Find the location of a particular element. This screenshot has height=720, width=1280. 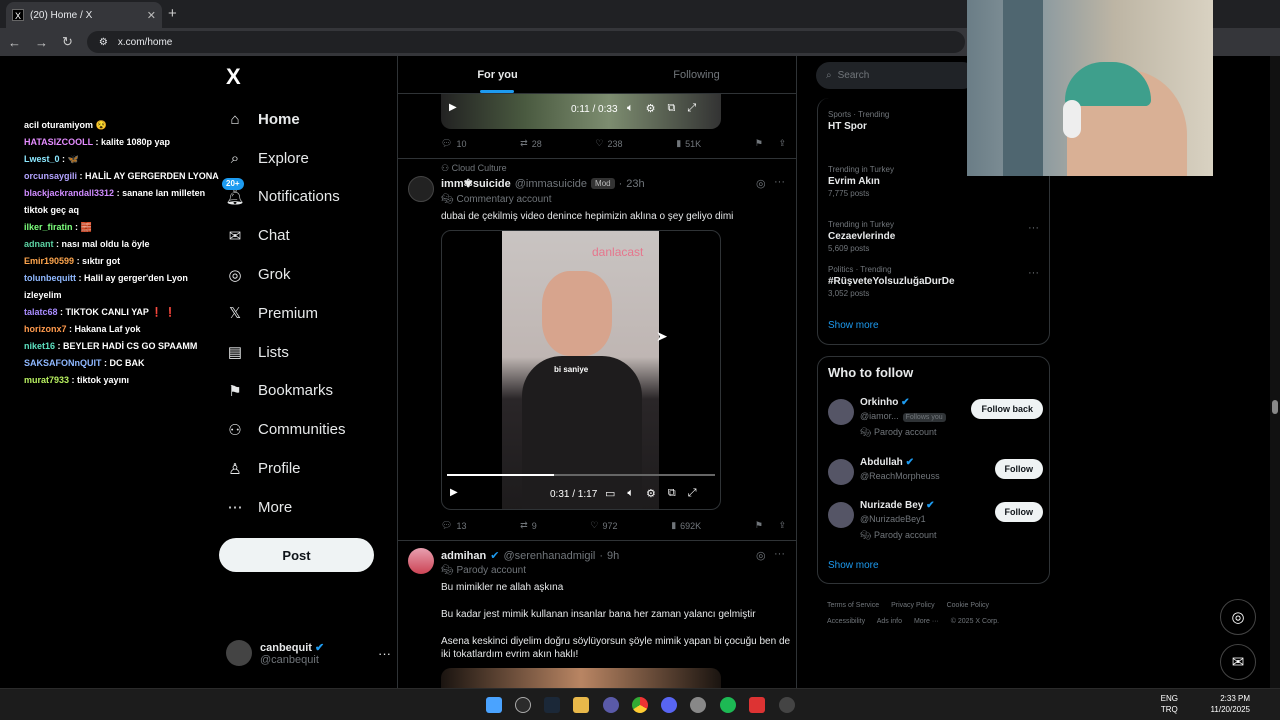

nav-item-chat: ✉ Chat is located at coordinates (311, 235).